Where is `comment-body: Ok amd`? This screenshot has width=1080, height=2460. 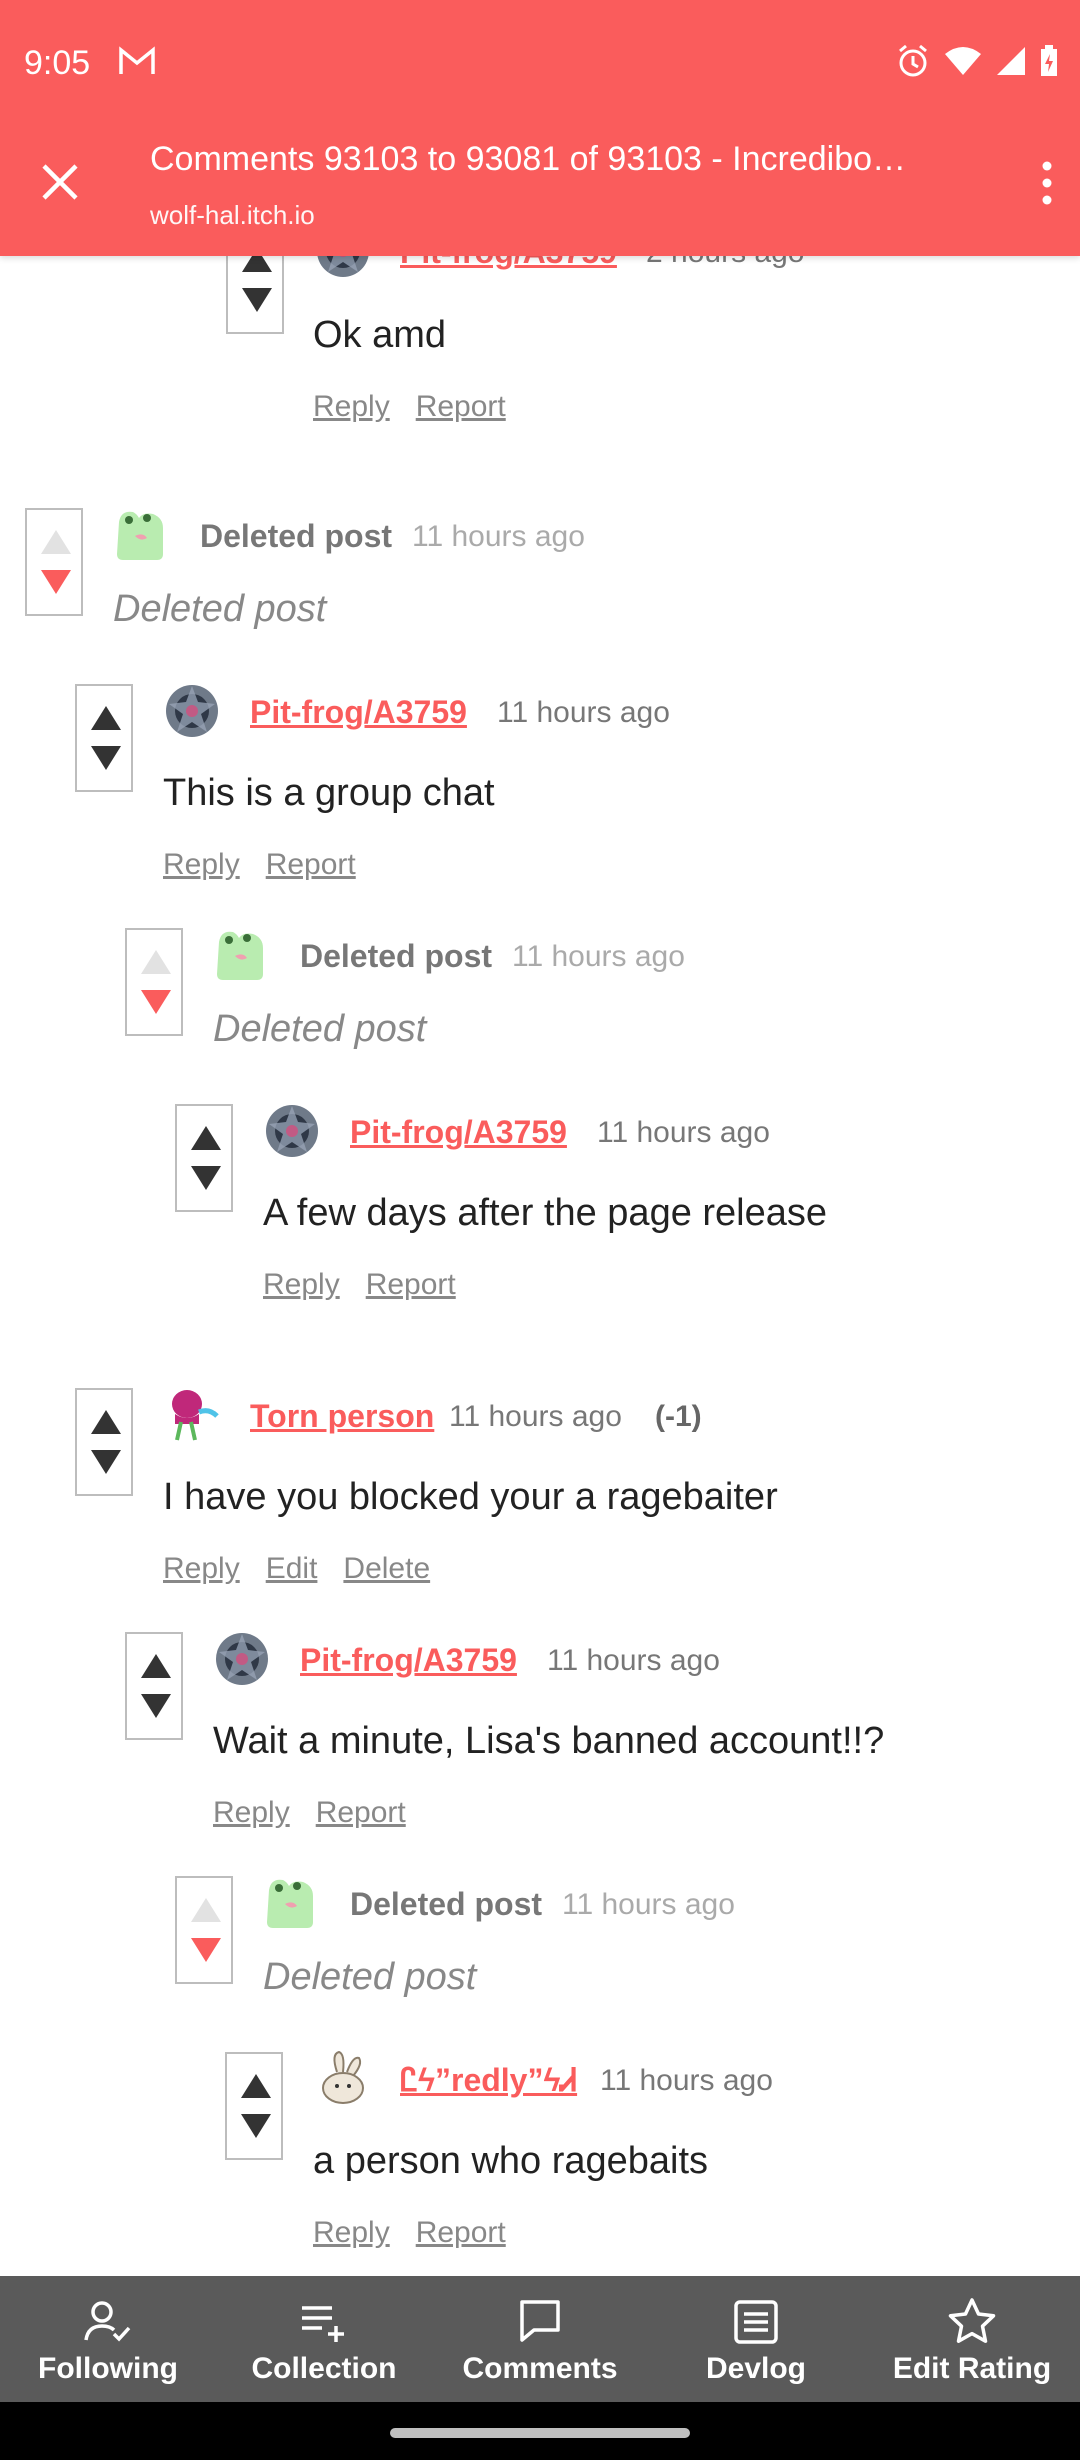 comment-body: Ok amd is located at coordinates (380, 335).